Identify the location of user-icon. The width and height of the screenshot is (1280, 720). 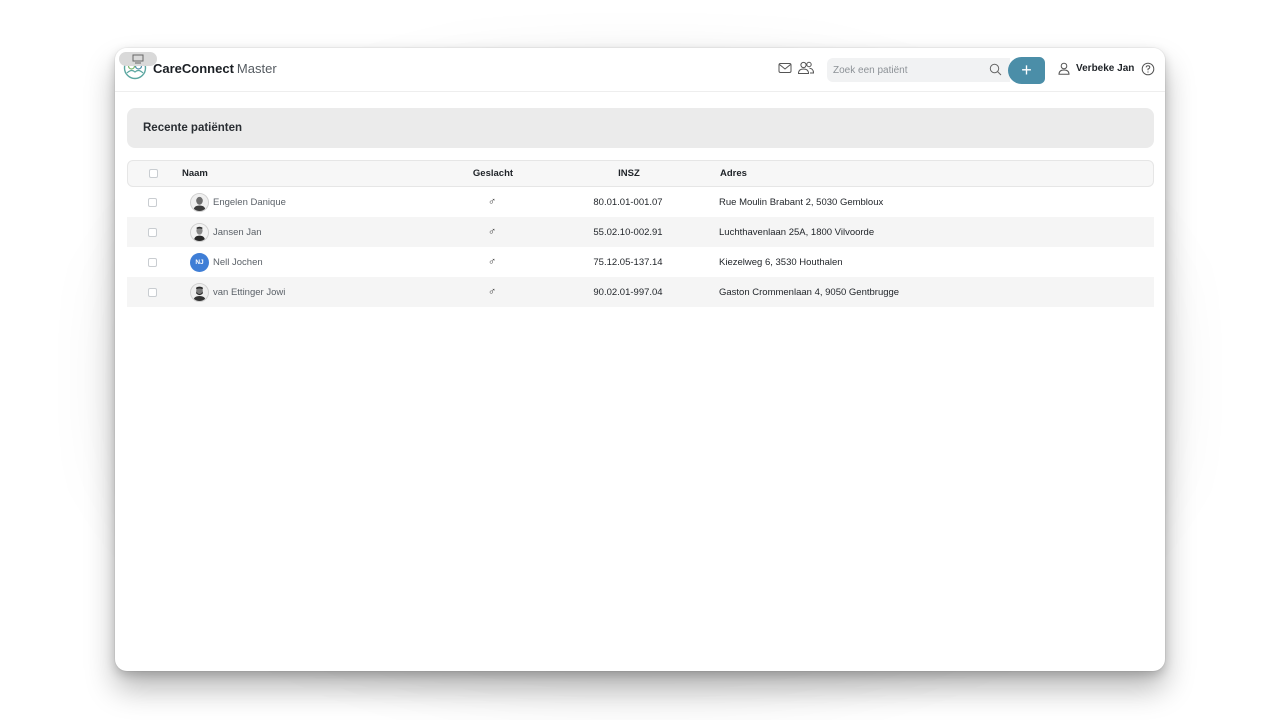
(1064, 68).